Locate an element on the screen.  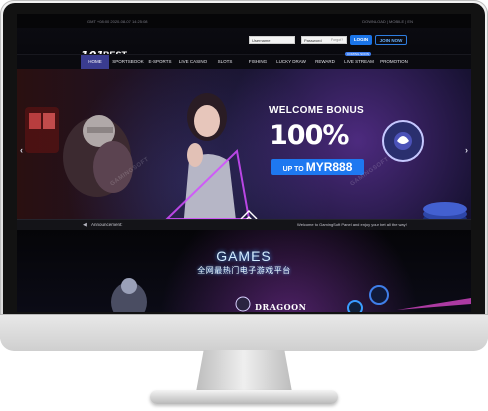
login-button: LOGIN is located at coordinates (361, 40).